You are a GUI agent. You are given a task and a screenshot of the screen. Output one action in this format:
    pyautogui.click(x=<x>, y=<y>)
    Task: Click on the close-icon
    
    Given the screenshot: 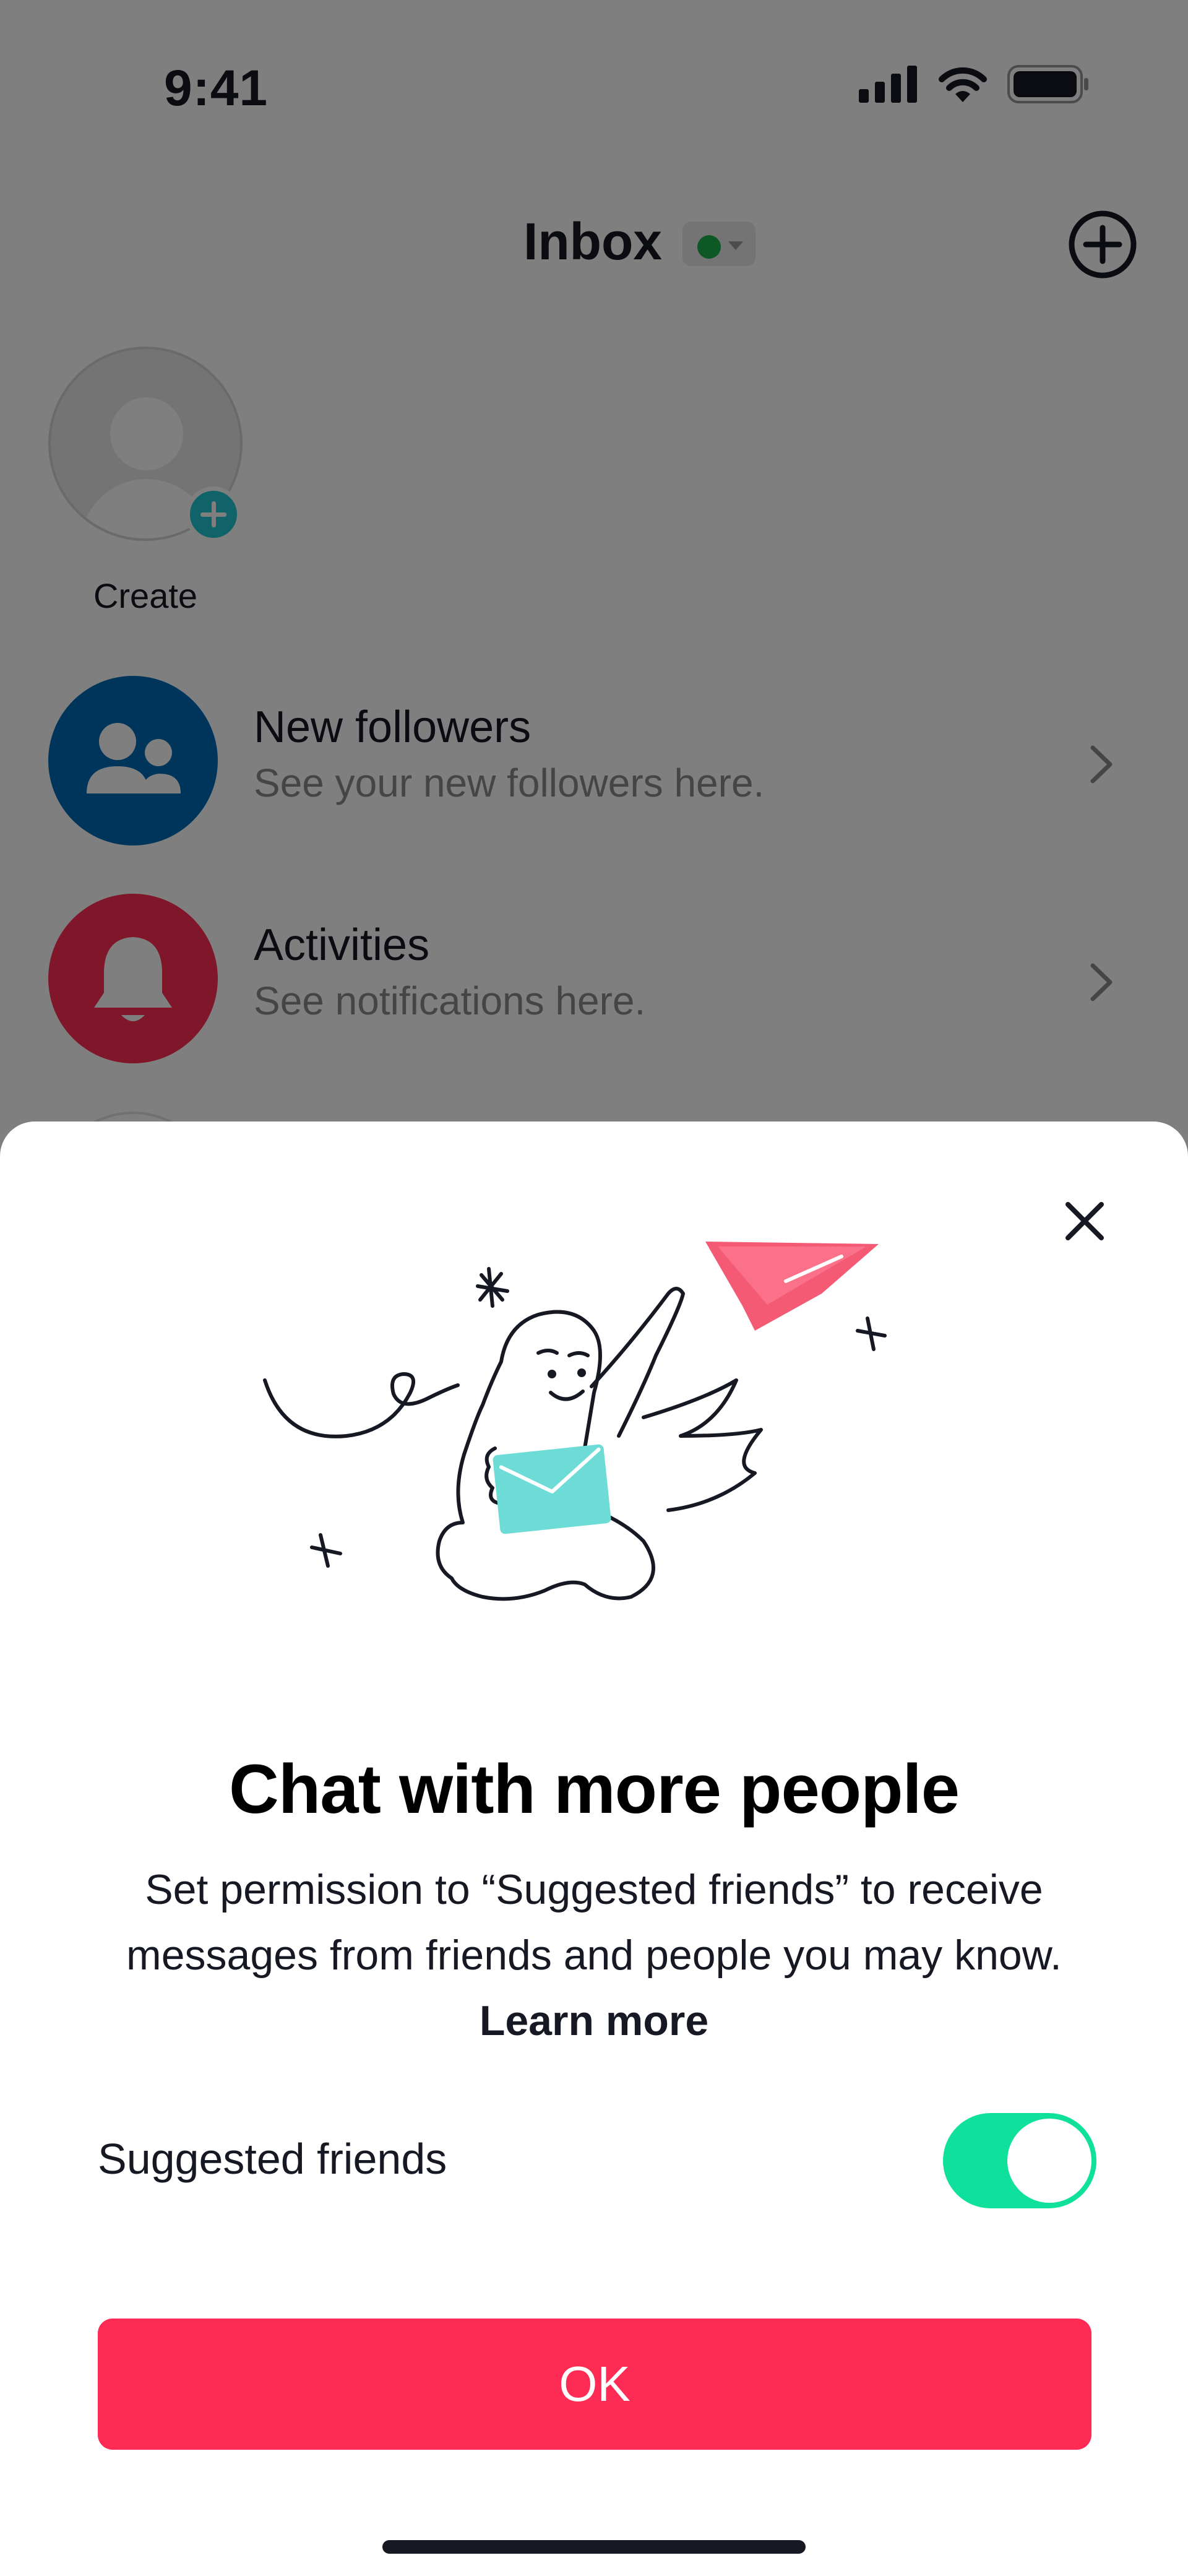 What is the action you would take?
    pyautogui.click(x=1085, y=1221)
    